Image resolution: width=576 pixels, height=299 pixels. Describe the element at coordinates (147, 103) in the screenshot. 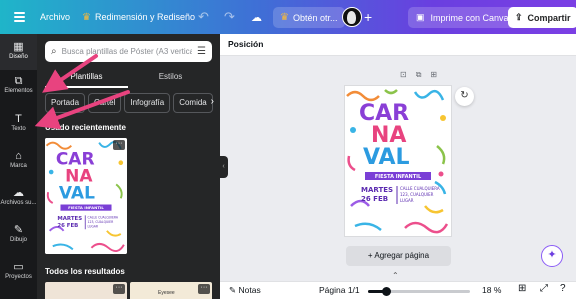

I see `chip-infographic: Infografía` at that location.